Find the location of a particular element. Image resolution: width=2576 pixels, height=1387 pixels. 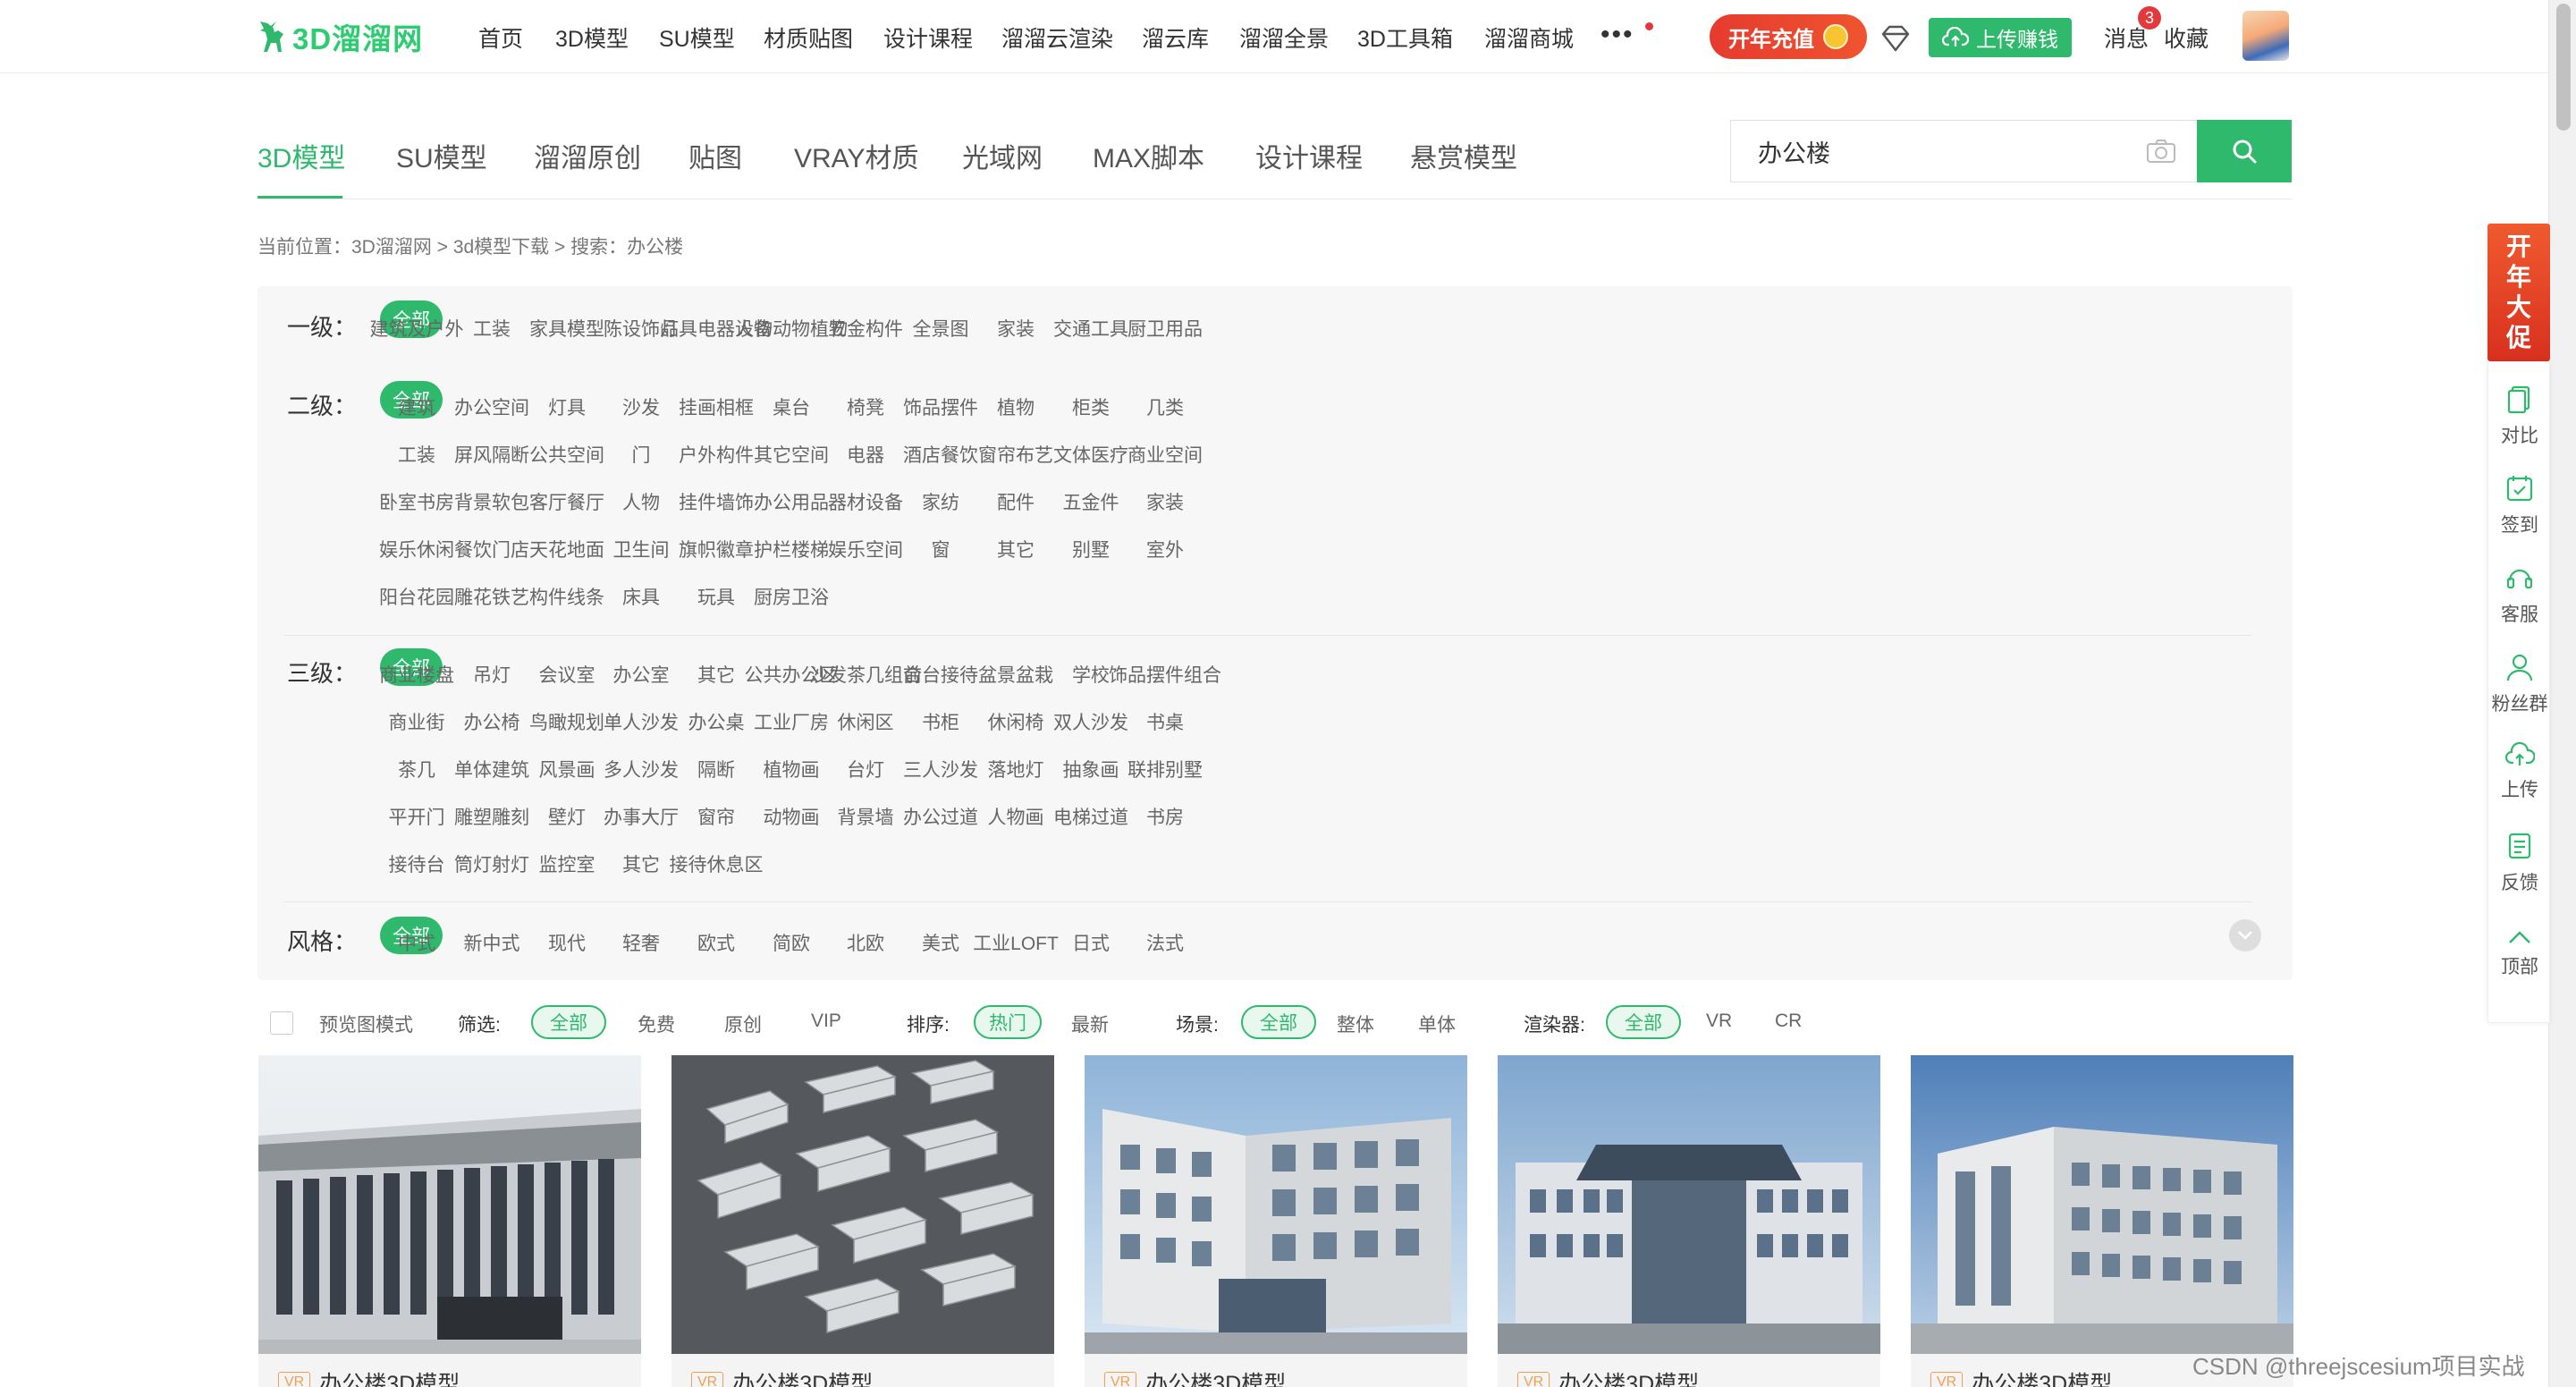

filter-level3-option: 休闲椅 is located at coordinates (1016, 721).